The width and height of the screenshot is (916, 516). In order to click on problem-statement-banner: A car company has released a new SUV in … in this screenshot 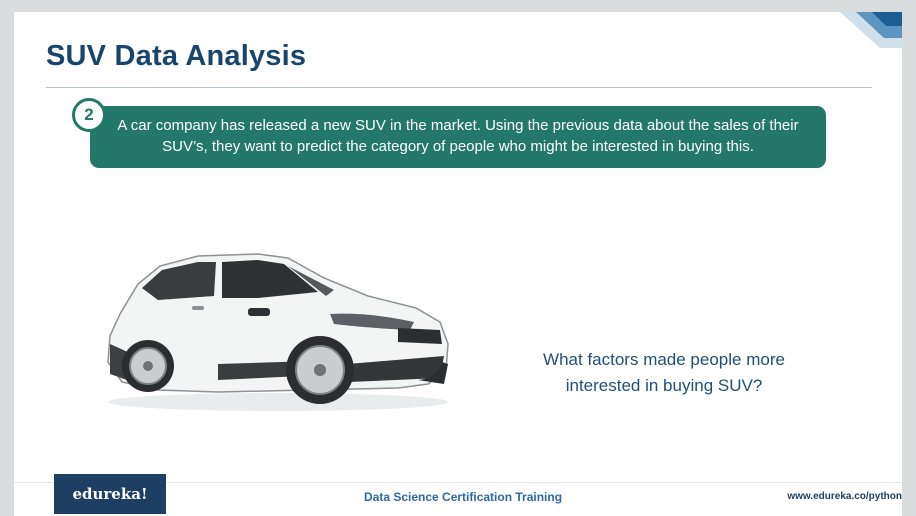, I will do `click(458, 137)`.